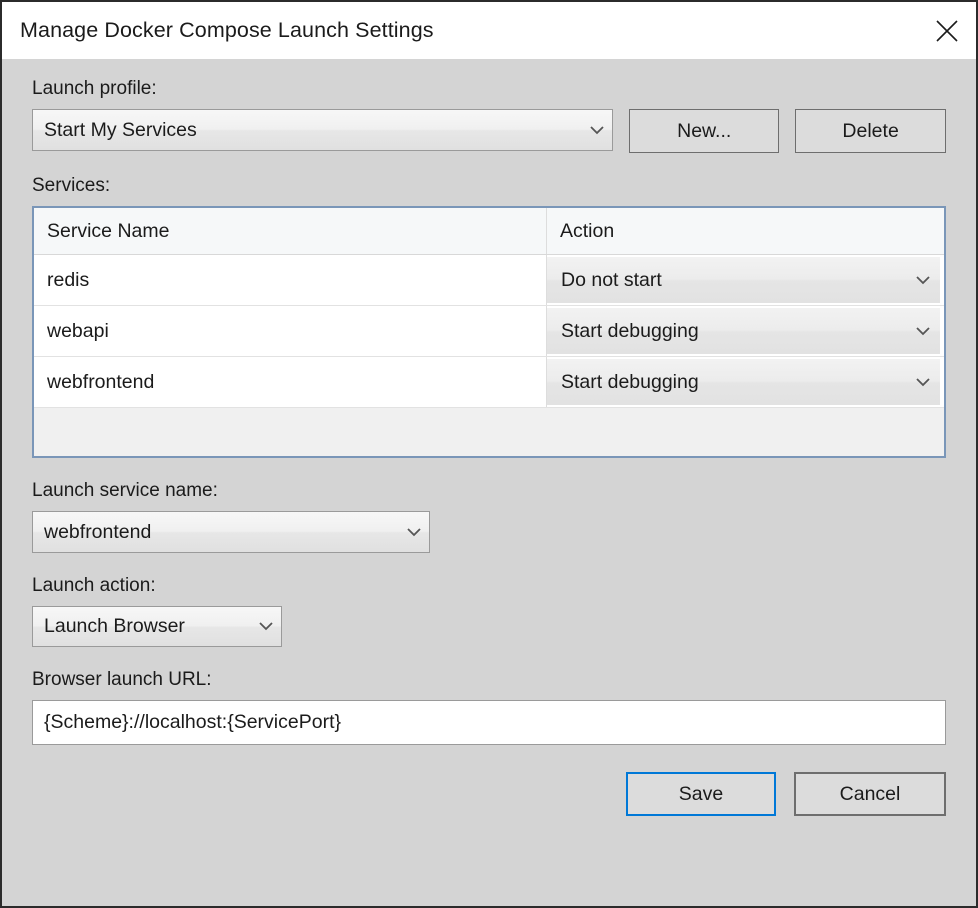 The image size is (978, 908). I want to click on close-icon, so click(947, 31).